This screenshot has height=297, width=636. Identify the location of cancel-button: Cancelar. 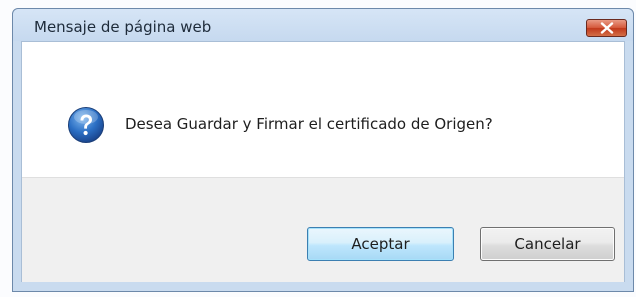
(547, 244).